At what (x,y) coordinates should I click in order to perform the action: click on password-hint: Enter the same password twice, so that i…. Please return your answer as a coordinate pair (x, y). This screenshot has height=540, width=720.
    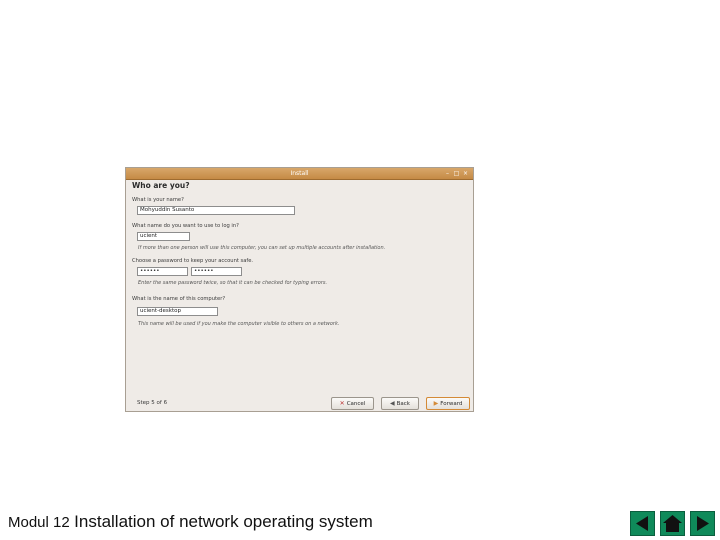
    Looking at the image, I should click on (233, 283).